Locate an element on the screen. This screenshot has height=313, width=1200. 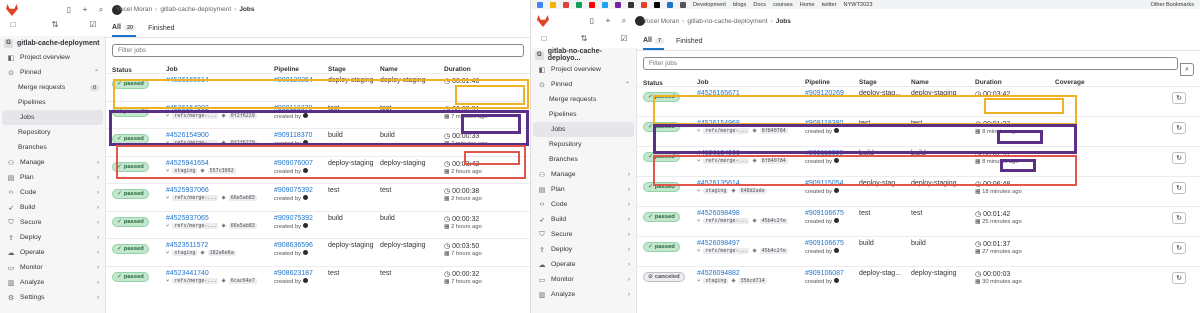
sidebar-item-manage: ⚇ Manage › is located at coordinates (583, 174).